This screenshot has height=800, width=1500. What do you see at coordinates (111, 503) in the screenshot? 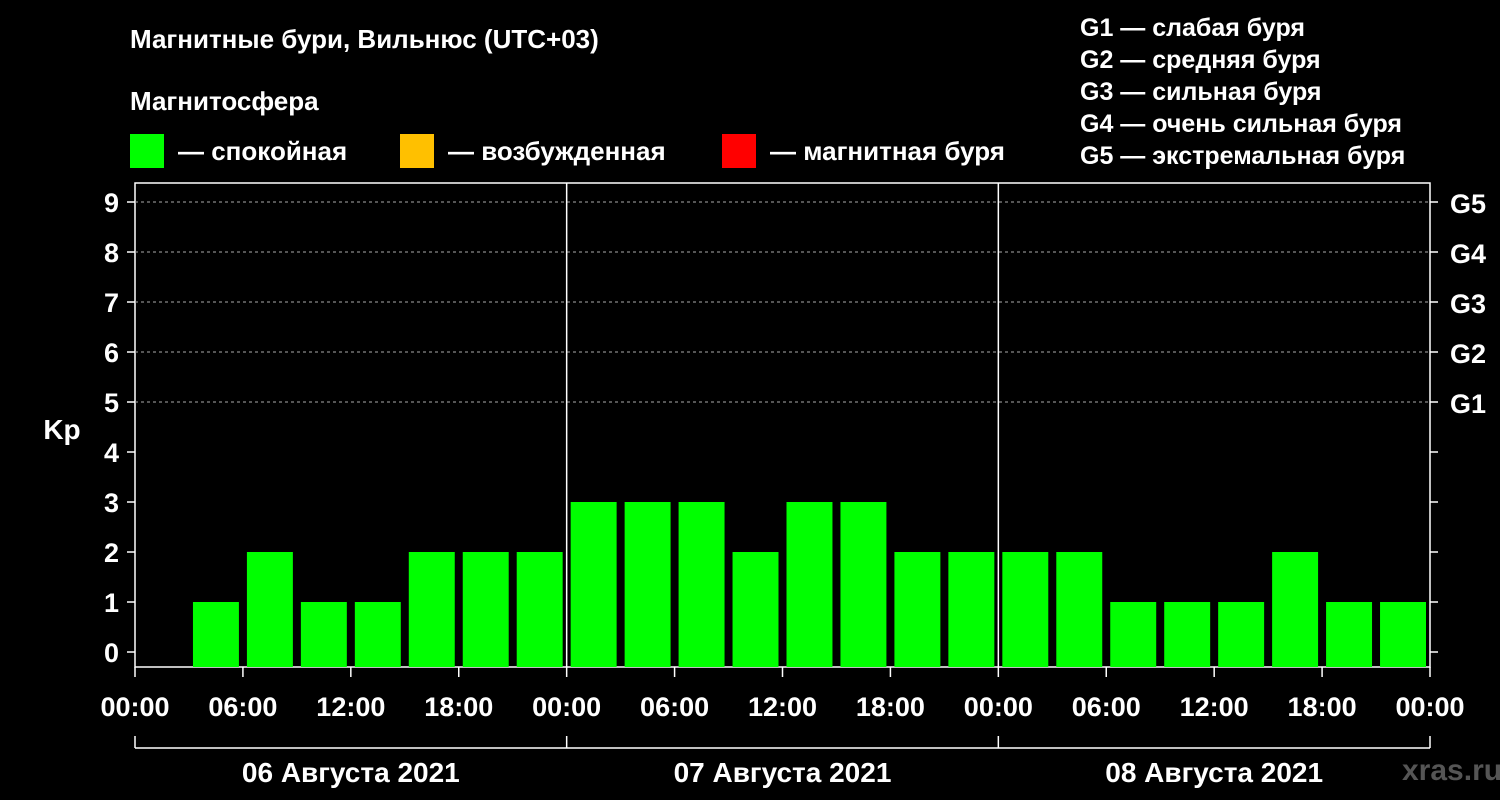
I see `y-tick-label: 3` at bounding box center [111, 503].